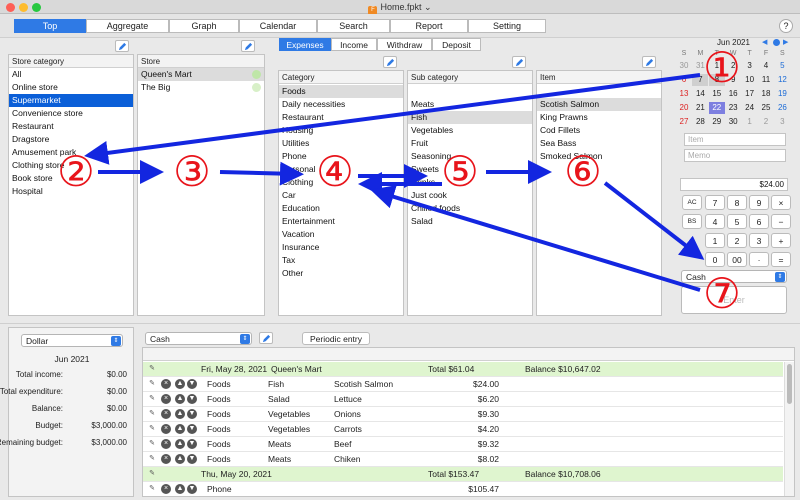 This screenshot has width=800, height=500. Describe the element at coordinates (354, 44) in the screenshot. I see `segment-income: Income` at that location.